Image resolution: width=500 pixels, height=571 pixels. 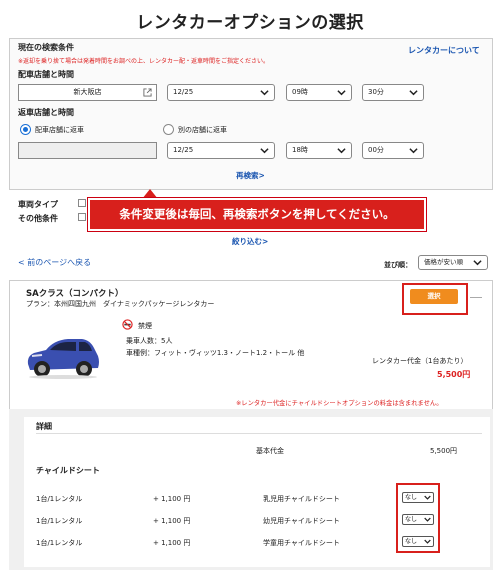 What do you see at coordinates (25, 129) in the screenshot?
I see `return-same-radio` at bounding box center [25, 129].